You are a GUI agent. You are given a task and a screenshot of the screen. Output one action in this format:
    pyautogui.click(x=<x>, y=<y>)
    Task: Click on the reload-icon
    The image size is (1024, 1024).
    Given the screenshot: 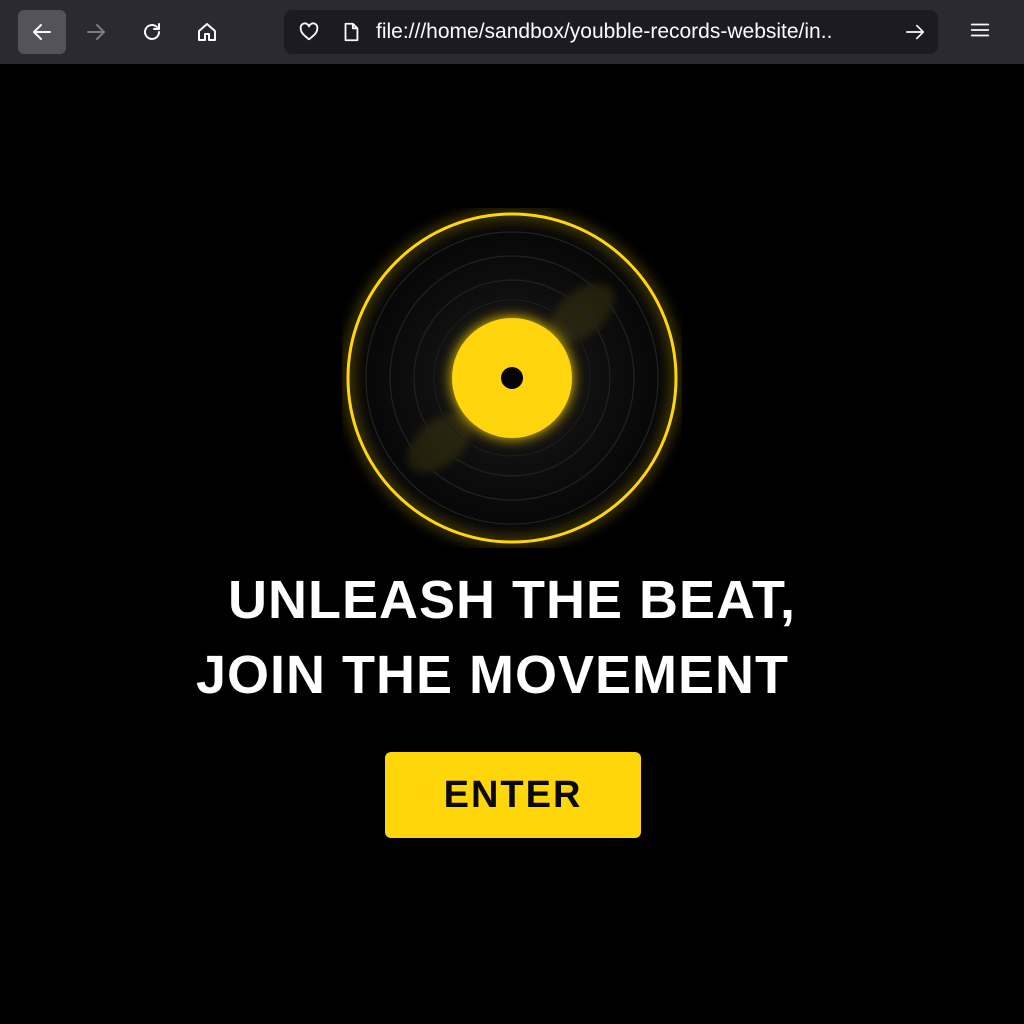 What is the action you would take?
    pyautogui.click(x=152, y=32)
    